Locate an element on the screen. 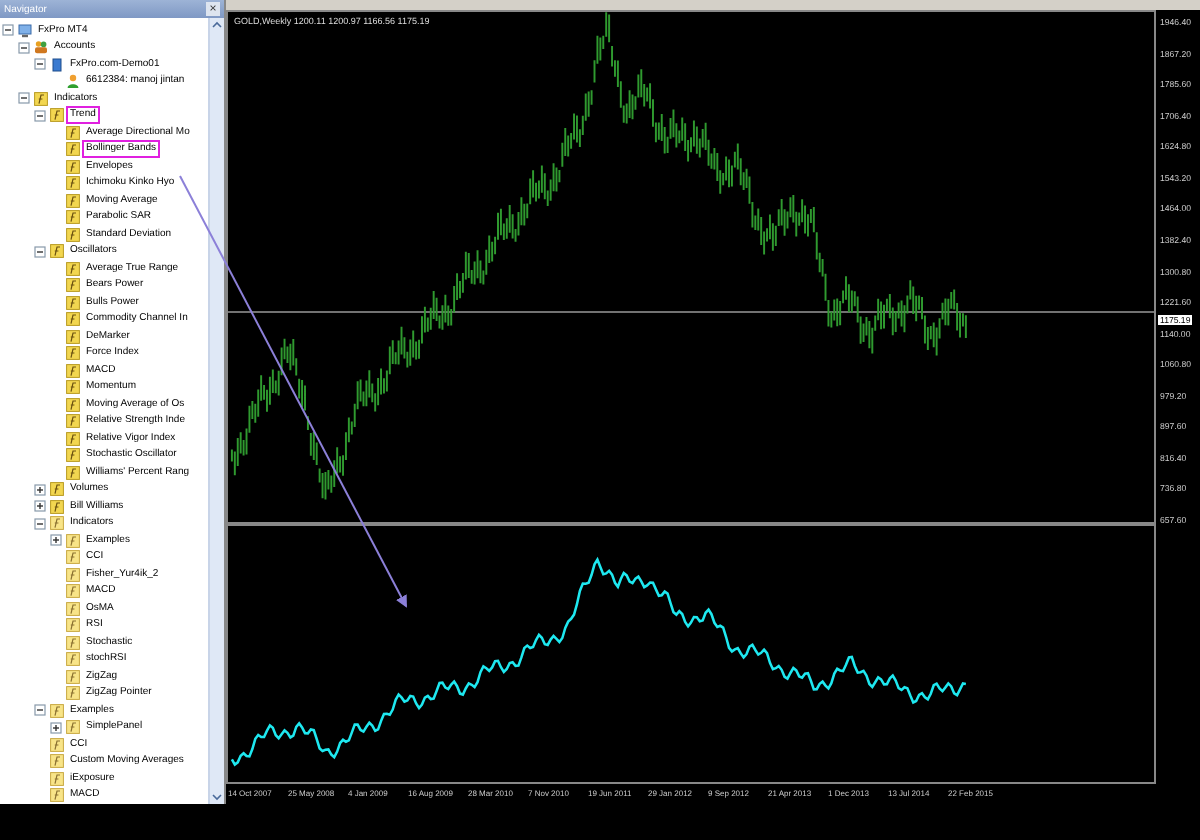  scroll-down-icon is located at coordinates (217, 797).